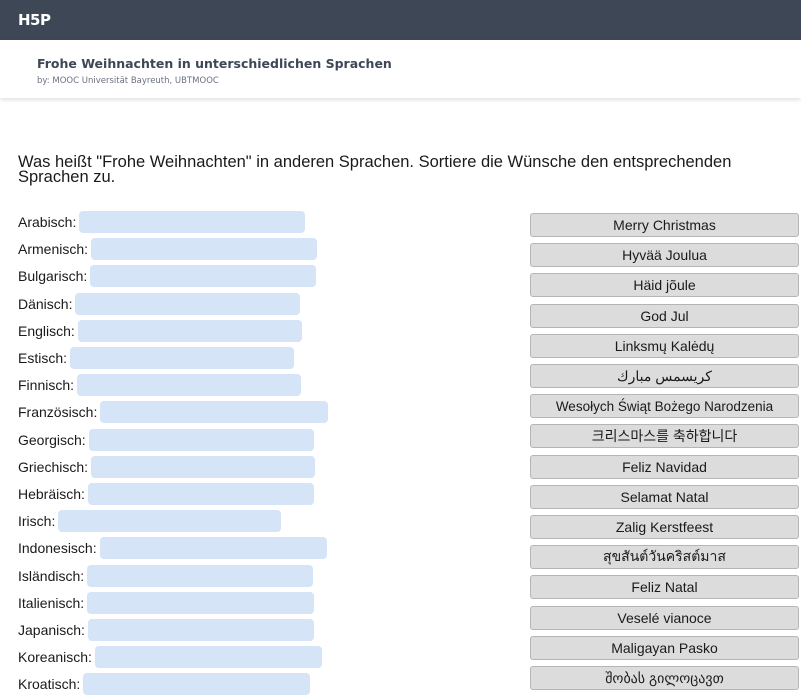  I want to click on draggable-greeting: Selamat Natal, so click(664, 496).